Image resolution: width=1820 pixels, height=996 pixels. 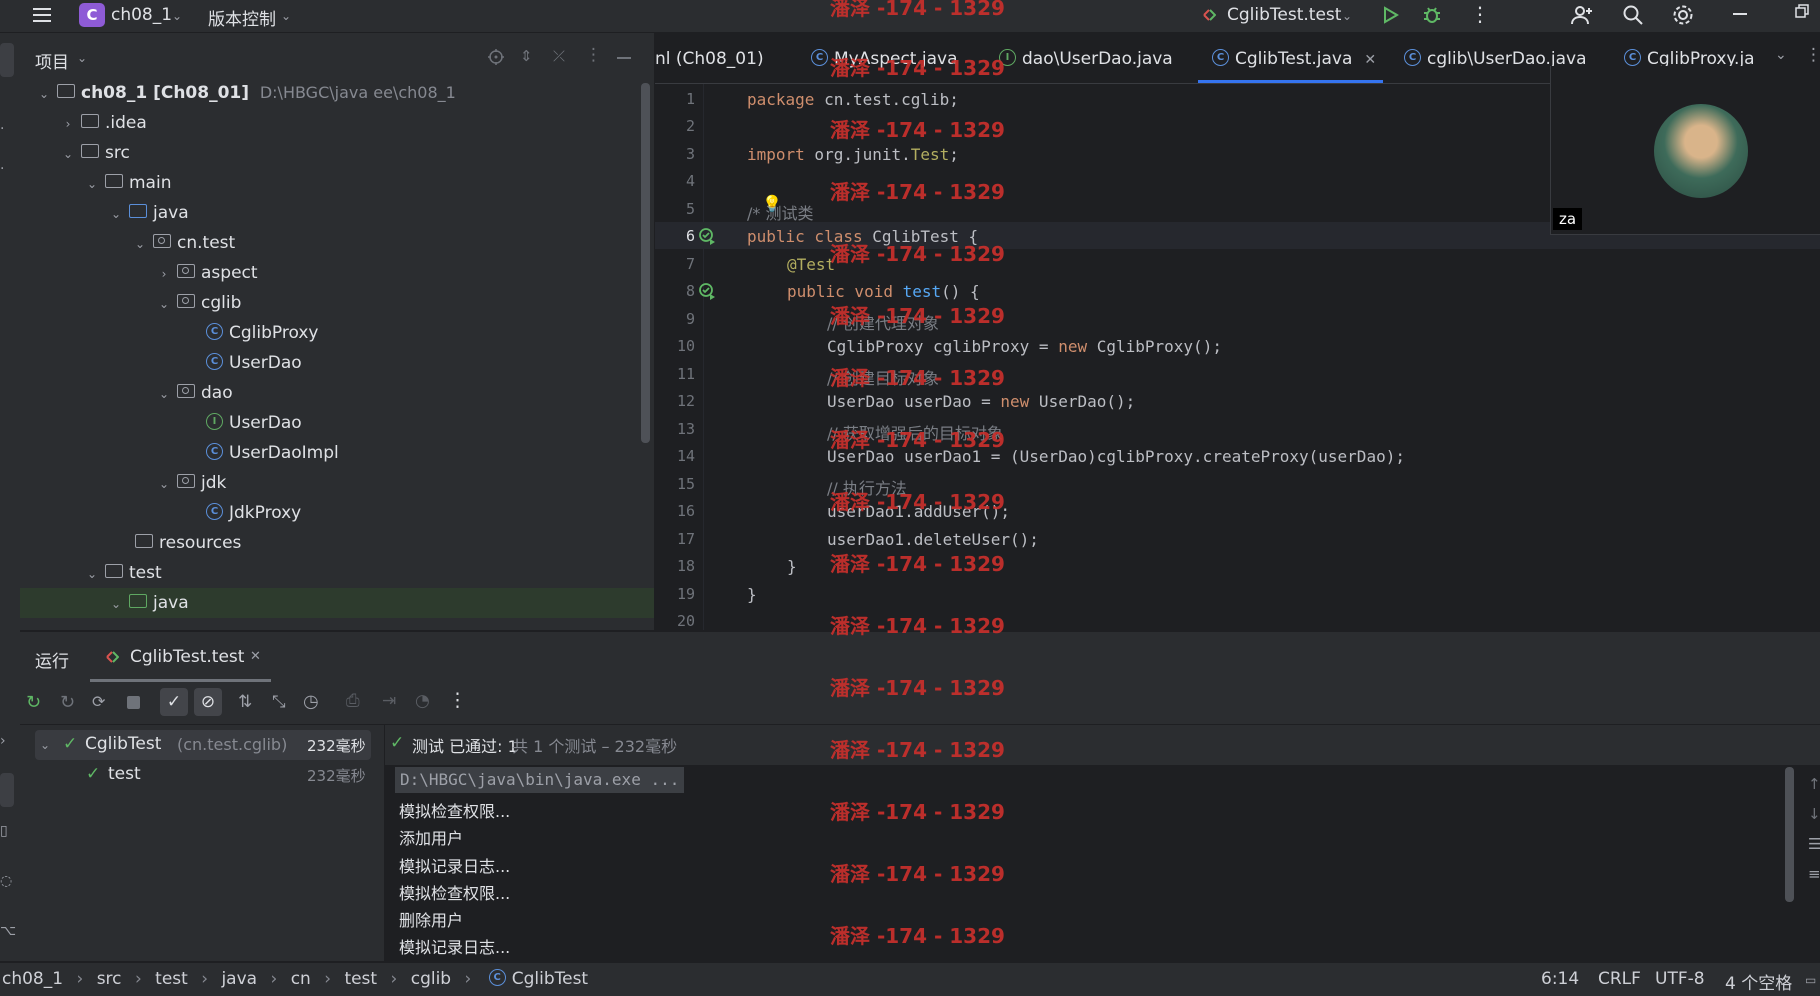 I want to click on git-tool-icon: ⌥, so click(x=8, y=931).